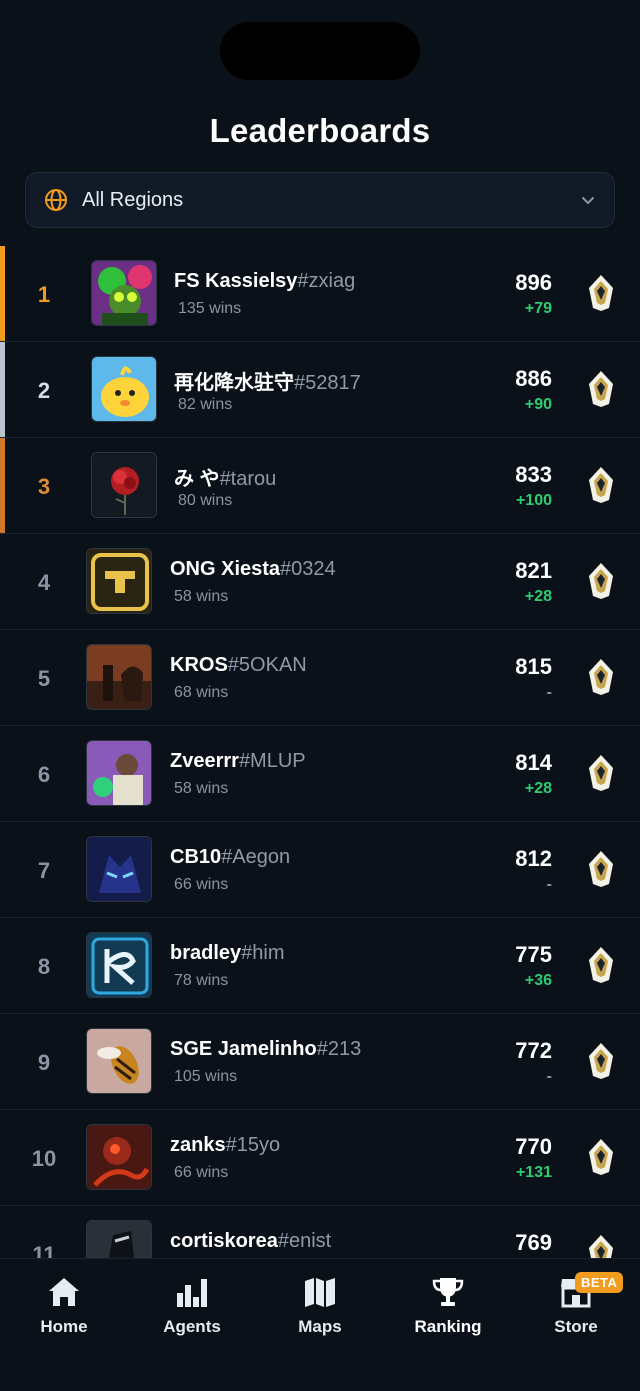  I want to click on tab-label: Agents, so click(192, 1326).